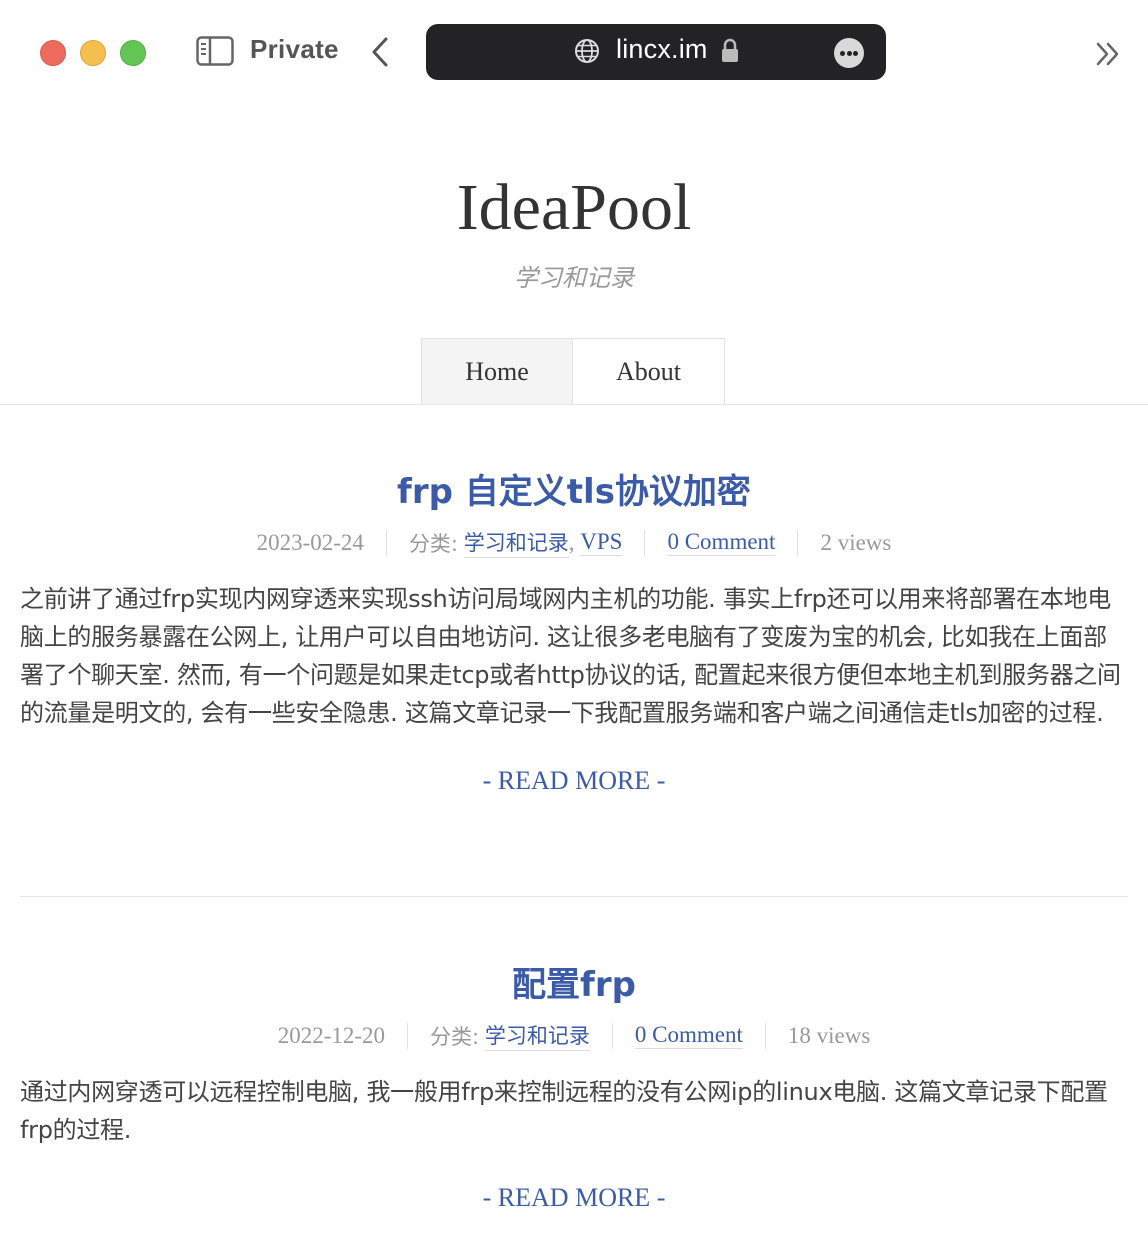 This screenshot has height=1254, width=1148. I want to click on view-count: 2 views, so click(856, 542).